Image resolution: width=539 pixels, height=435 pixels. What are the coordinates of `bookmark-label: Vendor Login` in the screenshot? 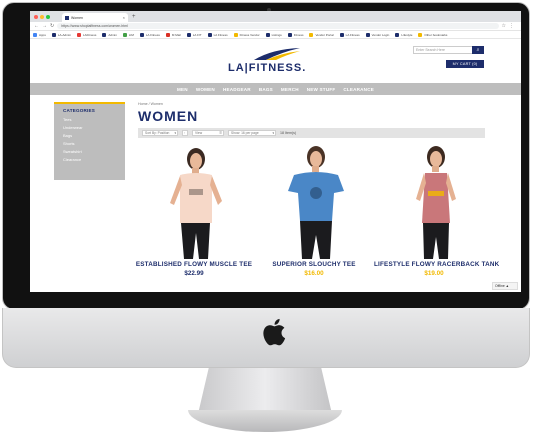 It's located at (380, 34).